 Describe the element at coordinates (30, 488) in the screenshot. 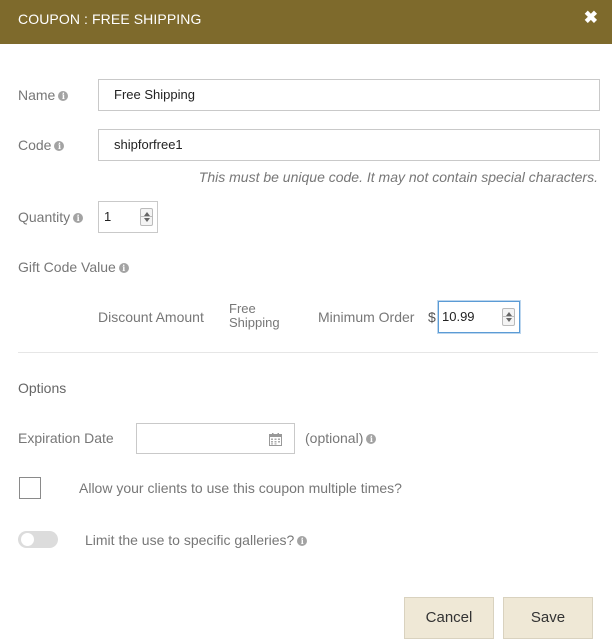

I see `multiple-use-checkbox` at that location.